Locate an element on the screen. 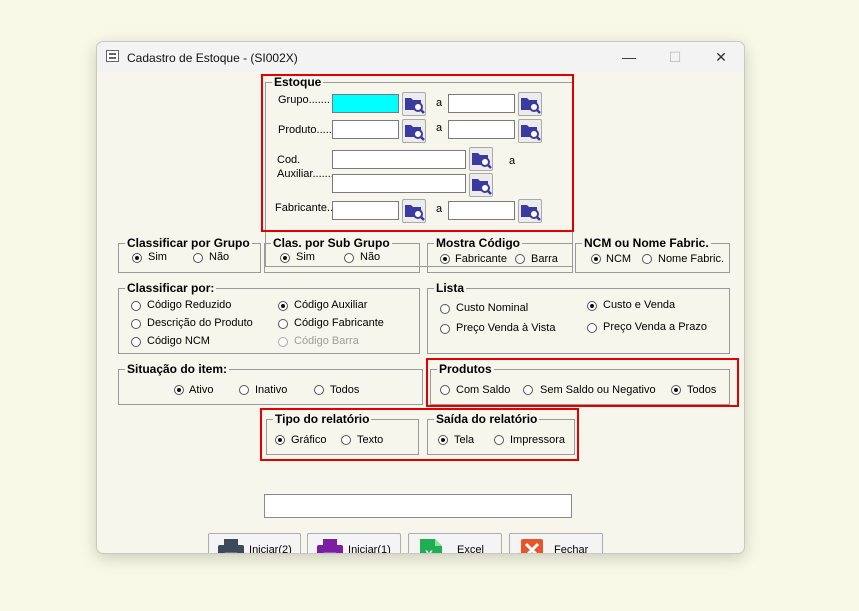 This screenshot has width=859, height=611. classificar-por-legend: Classificar por: is located at coordinates (171, 288).